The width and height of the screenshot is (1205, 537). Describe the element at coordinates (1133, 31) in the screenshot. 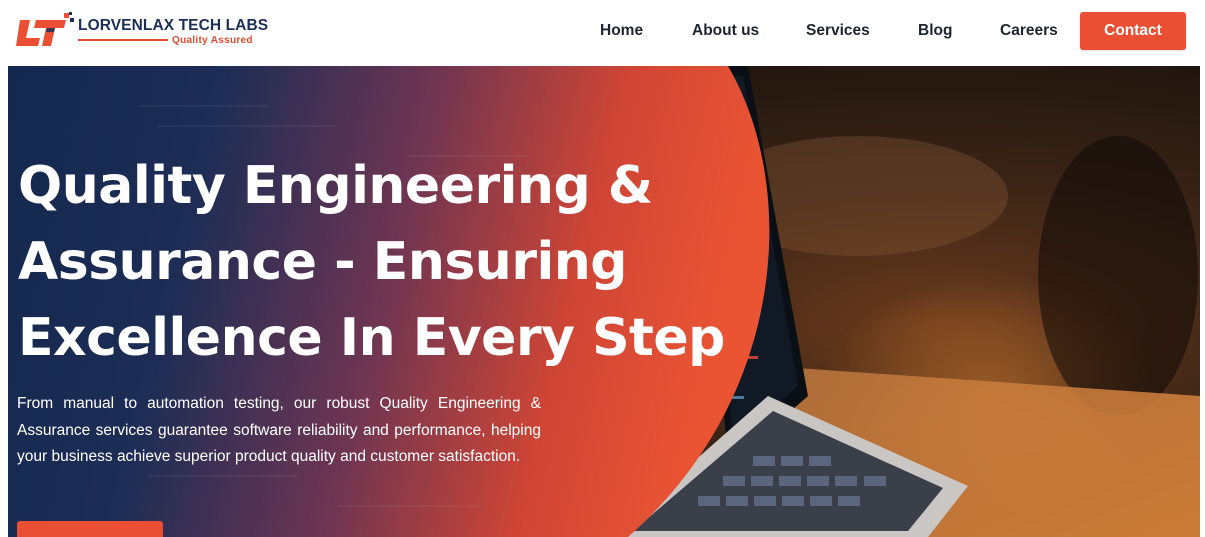

I see `contact-button: Contact` at that location.